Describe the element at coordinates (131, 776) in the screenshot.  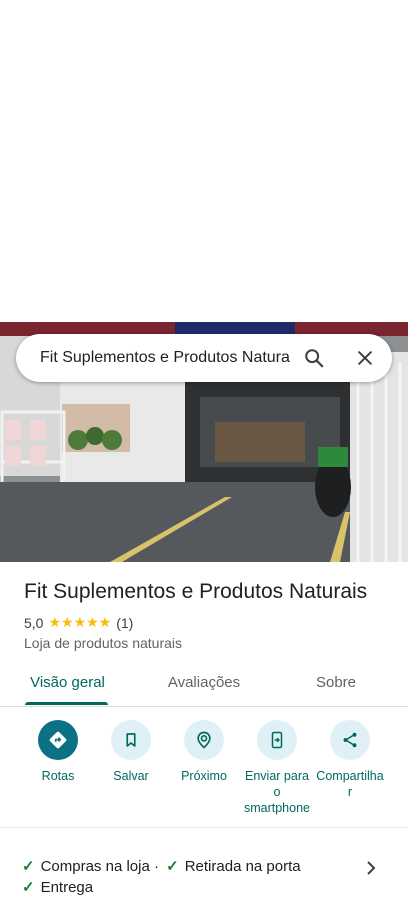
I see `save-label: Salvar` at that location.